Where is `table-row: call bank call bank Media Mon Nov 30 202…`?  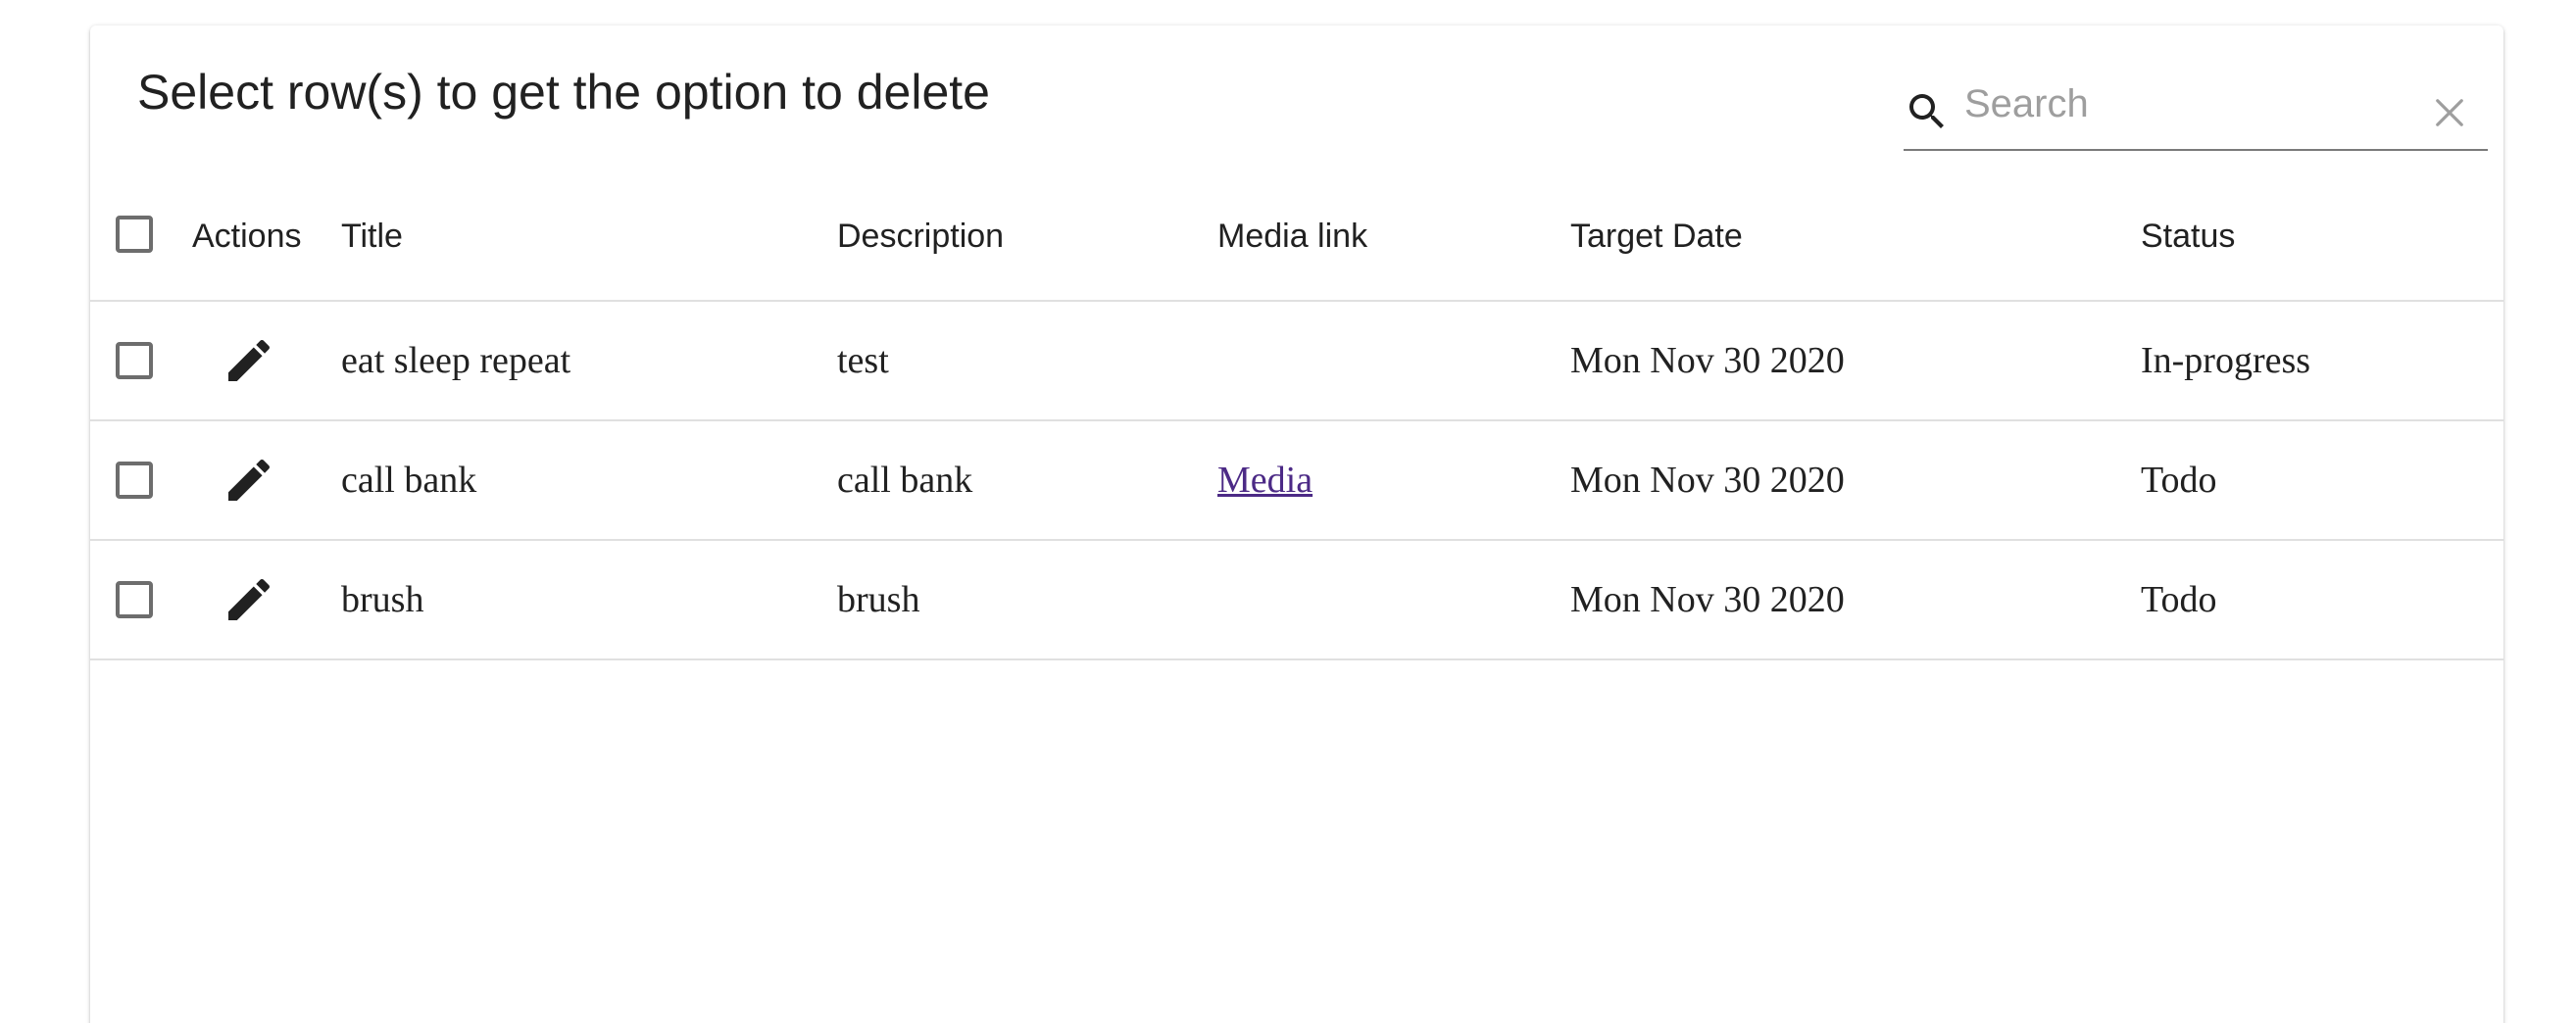
table-row: call bank call bank Media Mon Nov 30 202… is located at coordinates (1296, 481).